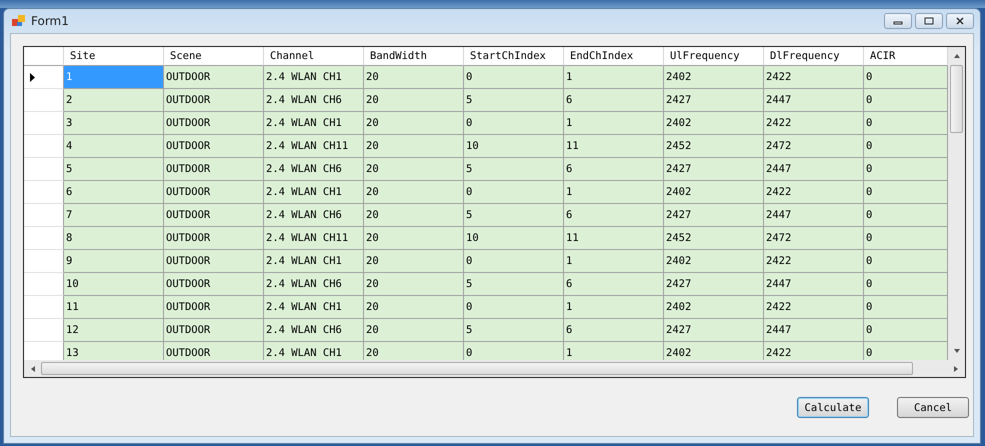  I want to click on close-icon, so click(960, 21).